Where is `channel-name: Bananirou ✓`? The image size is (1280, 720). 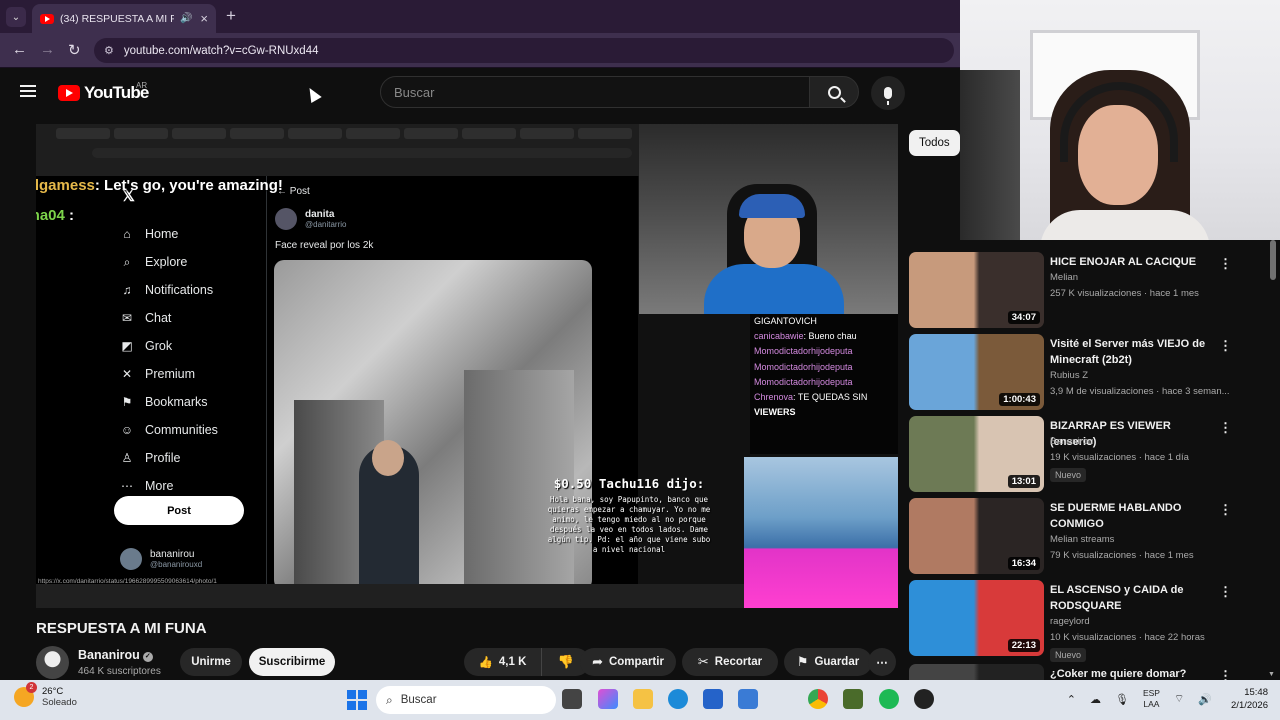 channel-name: Bananirou ✓ is located at coordinates (115, 655).